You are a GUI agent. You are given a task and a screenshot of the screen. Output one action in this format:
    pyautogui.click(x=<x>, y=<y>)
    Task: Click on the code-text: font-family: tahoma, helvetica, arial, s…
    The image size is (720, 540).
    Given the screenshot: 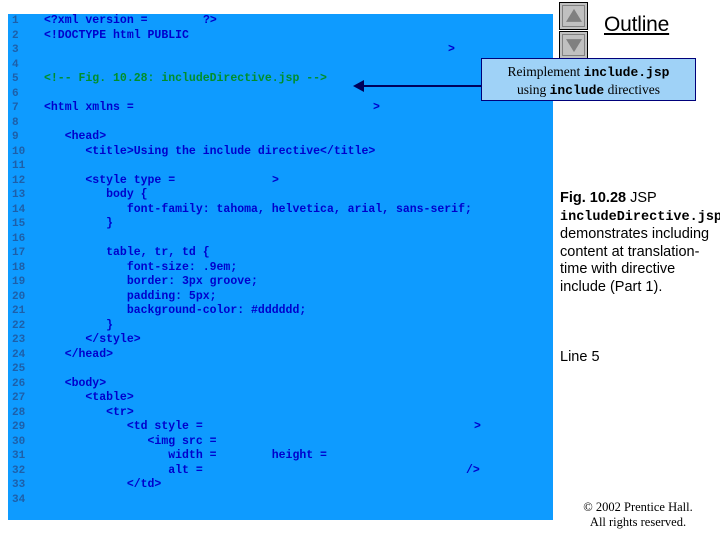 What is the action you would take?
    pyautogui.click(x=258, y=209)
    